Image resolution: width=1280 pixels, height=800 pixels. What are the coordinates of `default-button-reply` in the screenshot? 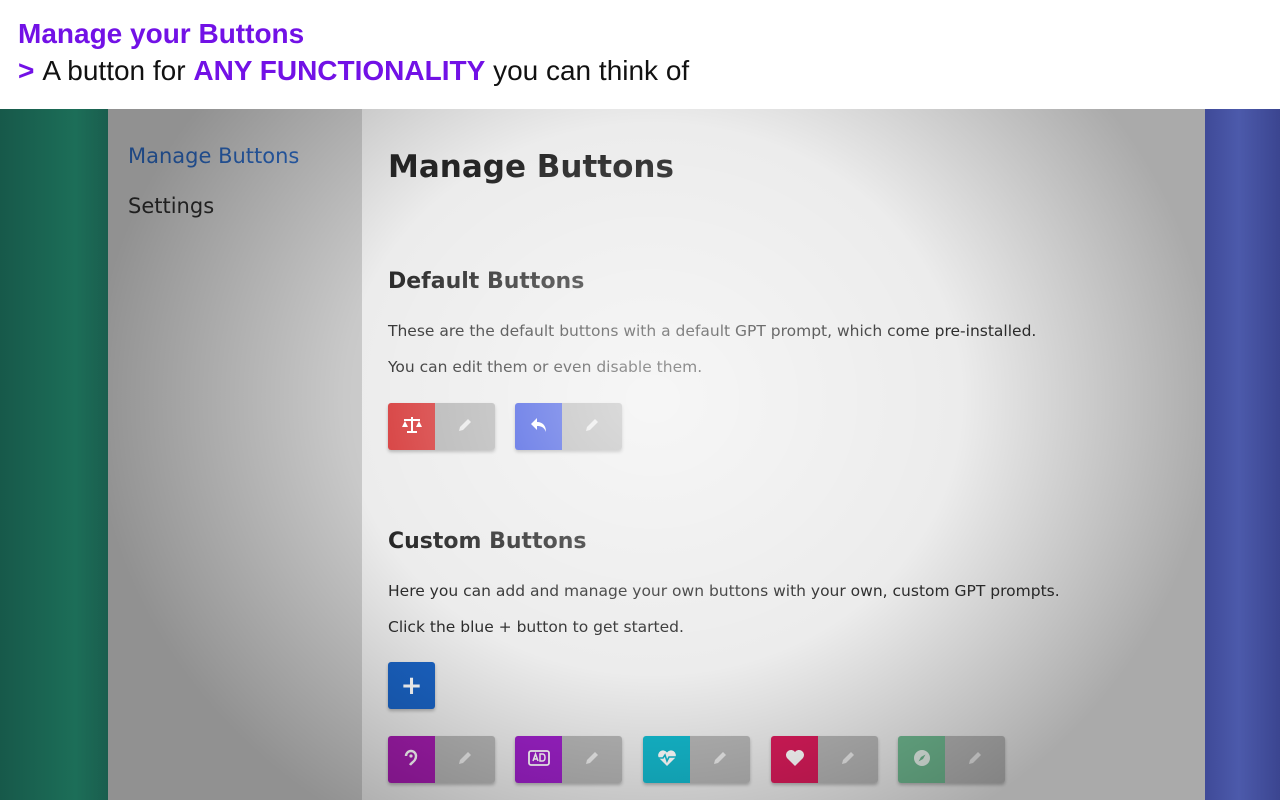 It's located at (568, 426).